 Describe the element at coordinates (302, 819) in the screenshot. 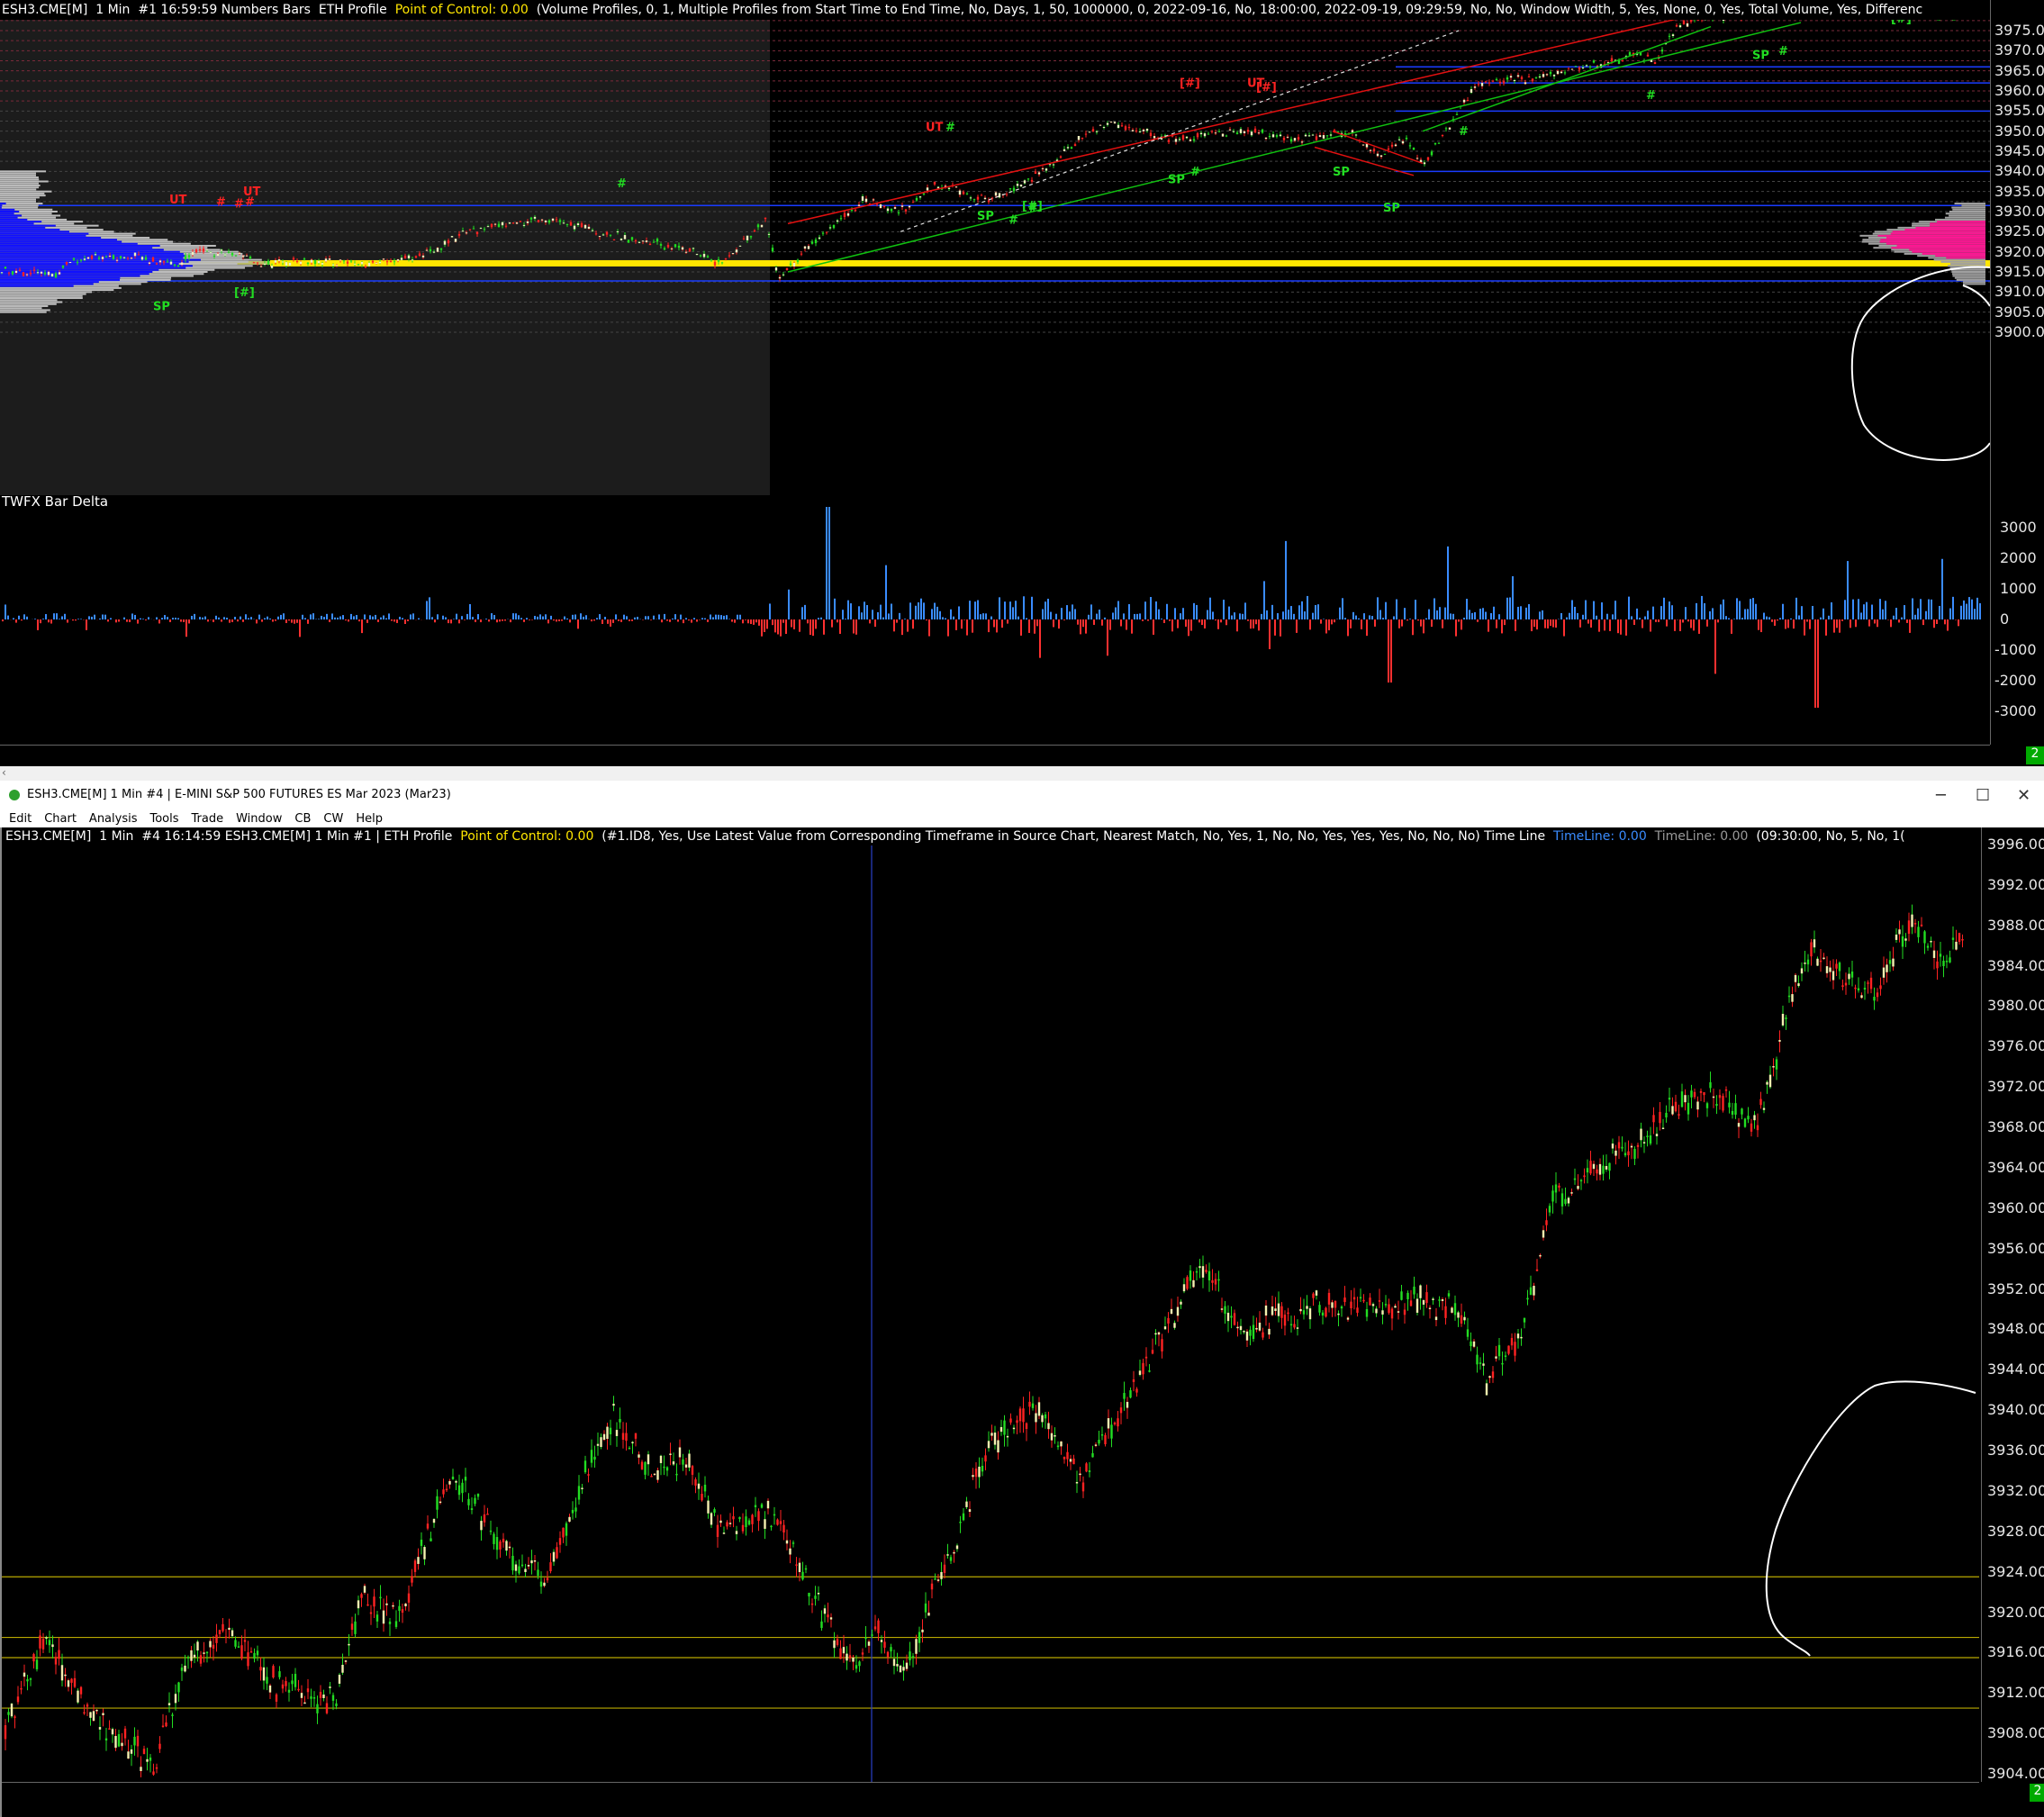

I see `menu-cb: CB` at that location.